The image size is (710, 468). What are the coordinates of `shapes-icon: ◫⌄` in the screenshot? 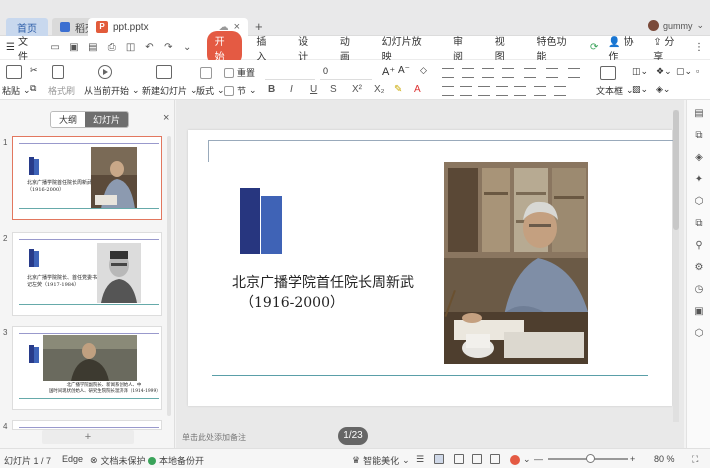 It's located at (640, 71).